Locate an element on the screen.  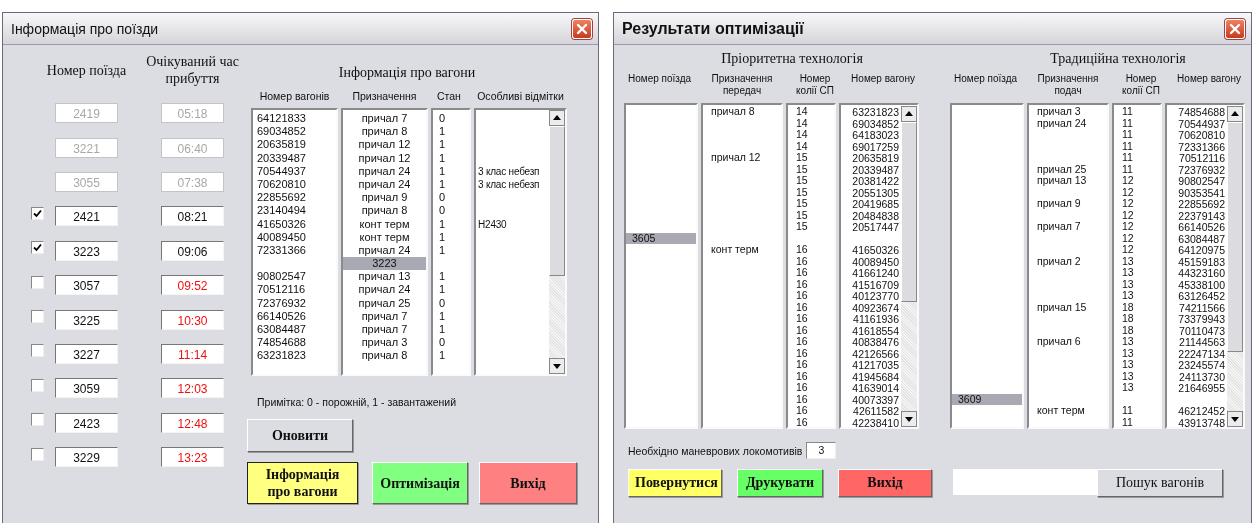
list-item: 40073397 is located at coordinates (876, 399).